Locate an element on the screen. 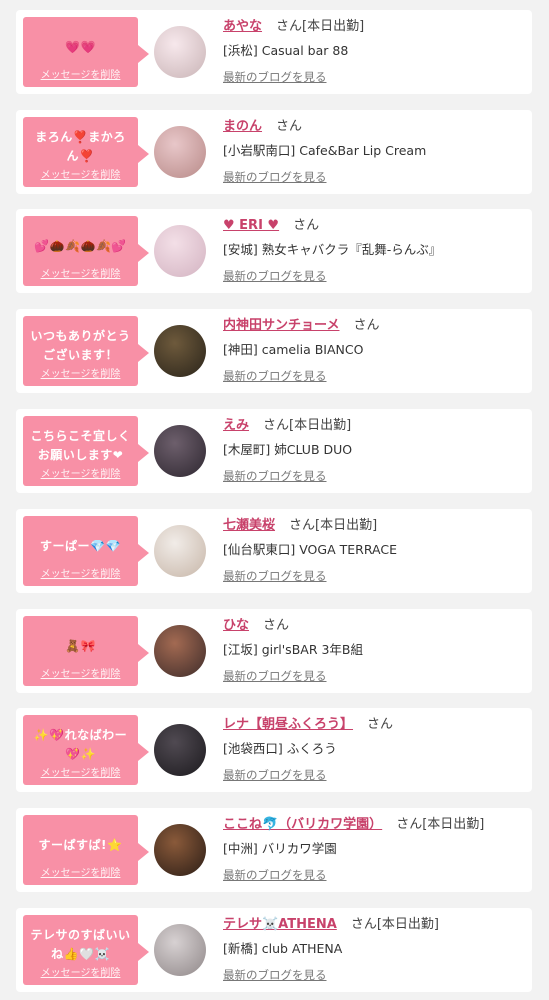 The width and height of the screenshot is (549, 1000). cast-name-row: 内神田サンチョーメ さん is located at coordinates (374, 326).